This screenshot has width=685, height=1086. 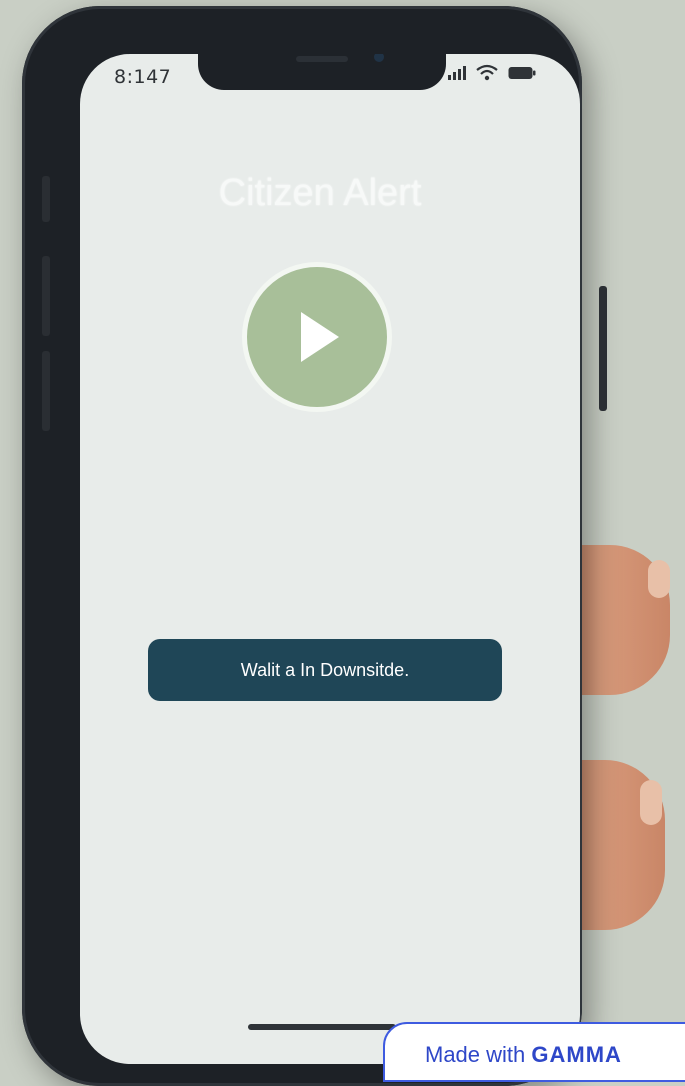 I want to click on front-camera, so click(x=379, y=58).